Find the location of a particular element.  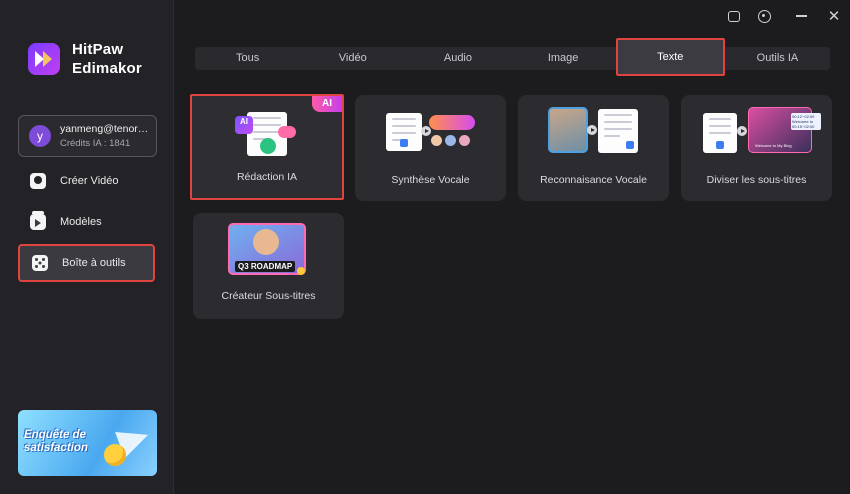

satisfaction-survey-banner: Enquête de satisfaction is located at coordinates (87, 443).